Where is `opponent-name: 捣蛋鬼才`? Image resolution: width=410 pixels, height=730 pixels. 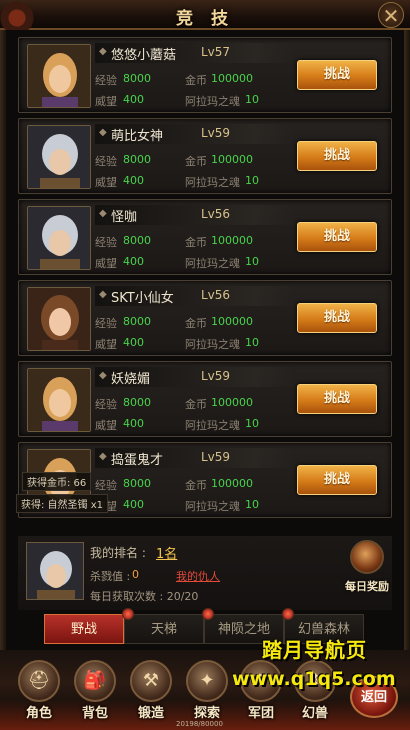 opponent-name: 捣蛋鬼才 is located at coordinates (137, 460).